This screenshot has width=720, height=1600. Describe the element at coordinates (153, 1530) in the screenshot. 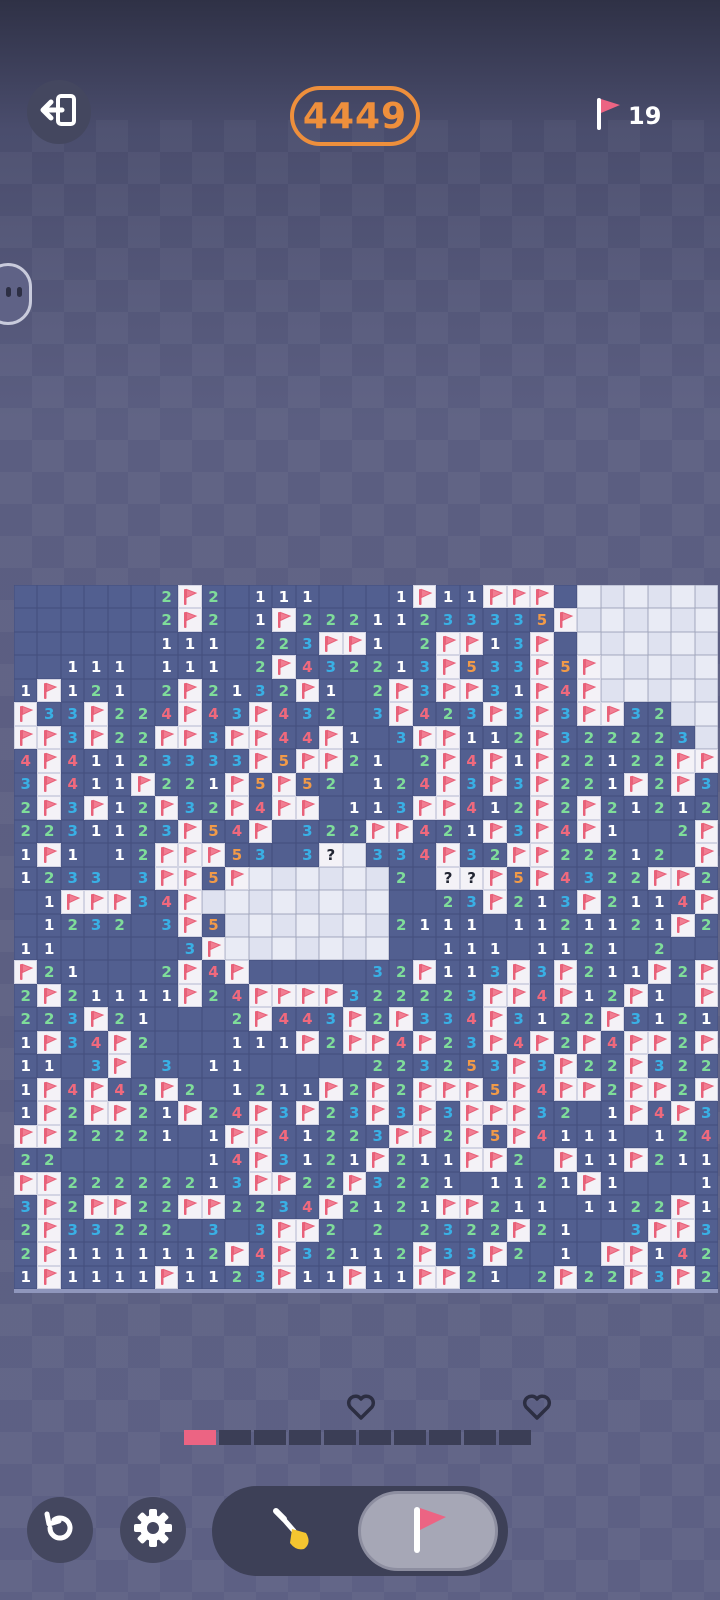

I see `settings-button` at that location.